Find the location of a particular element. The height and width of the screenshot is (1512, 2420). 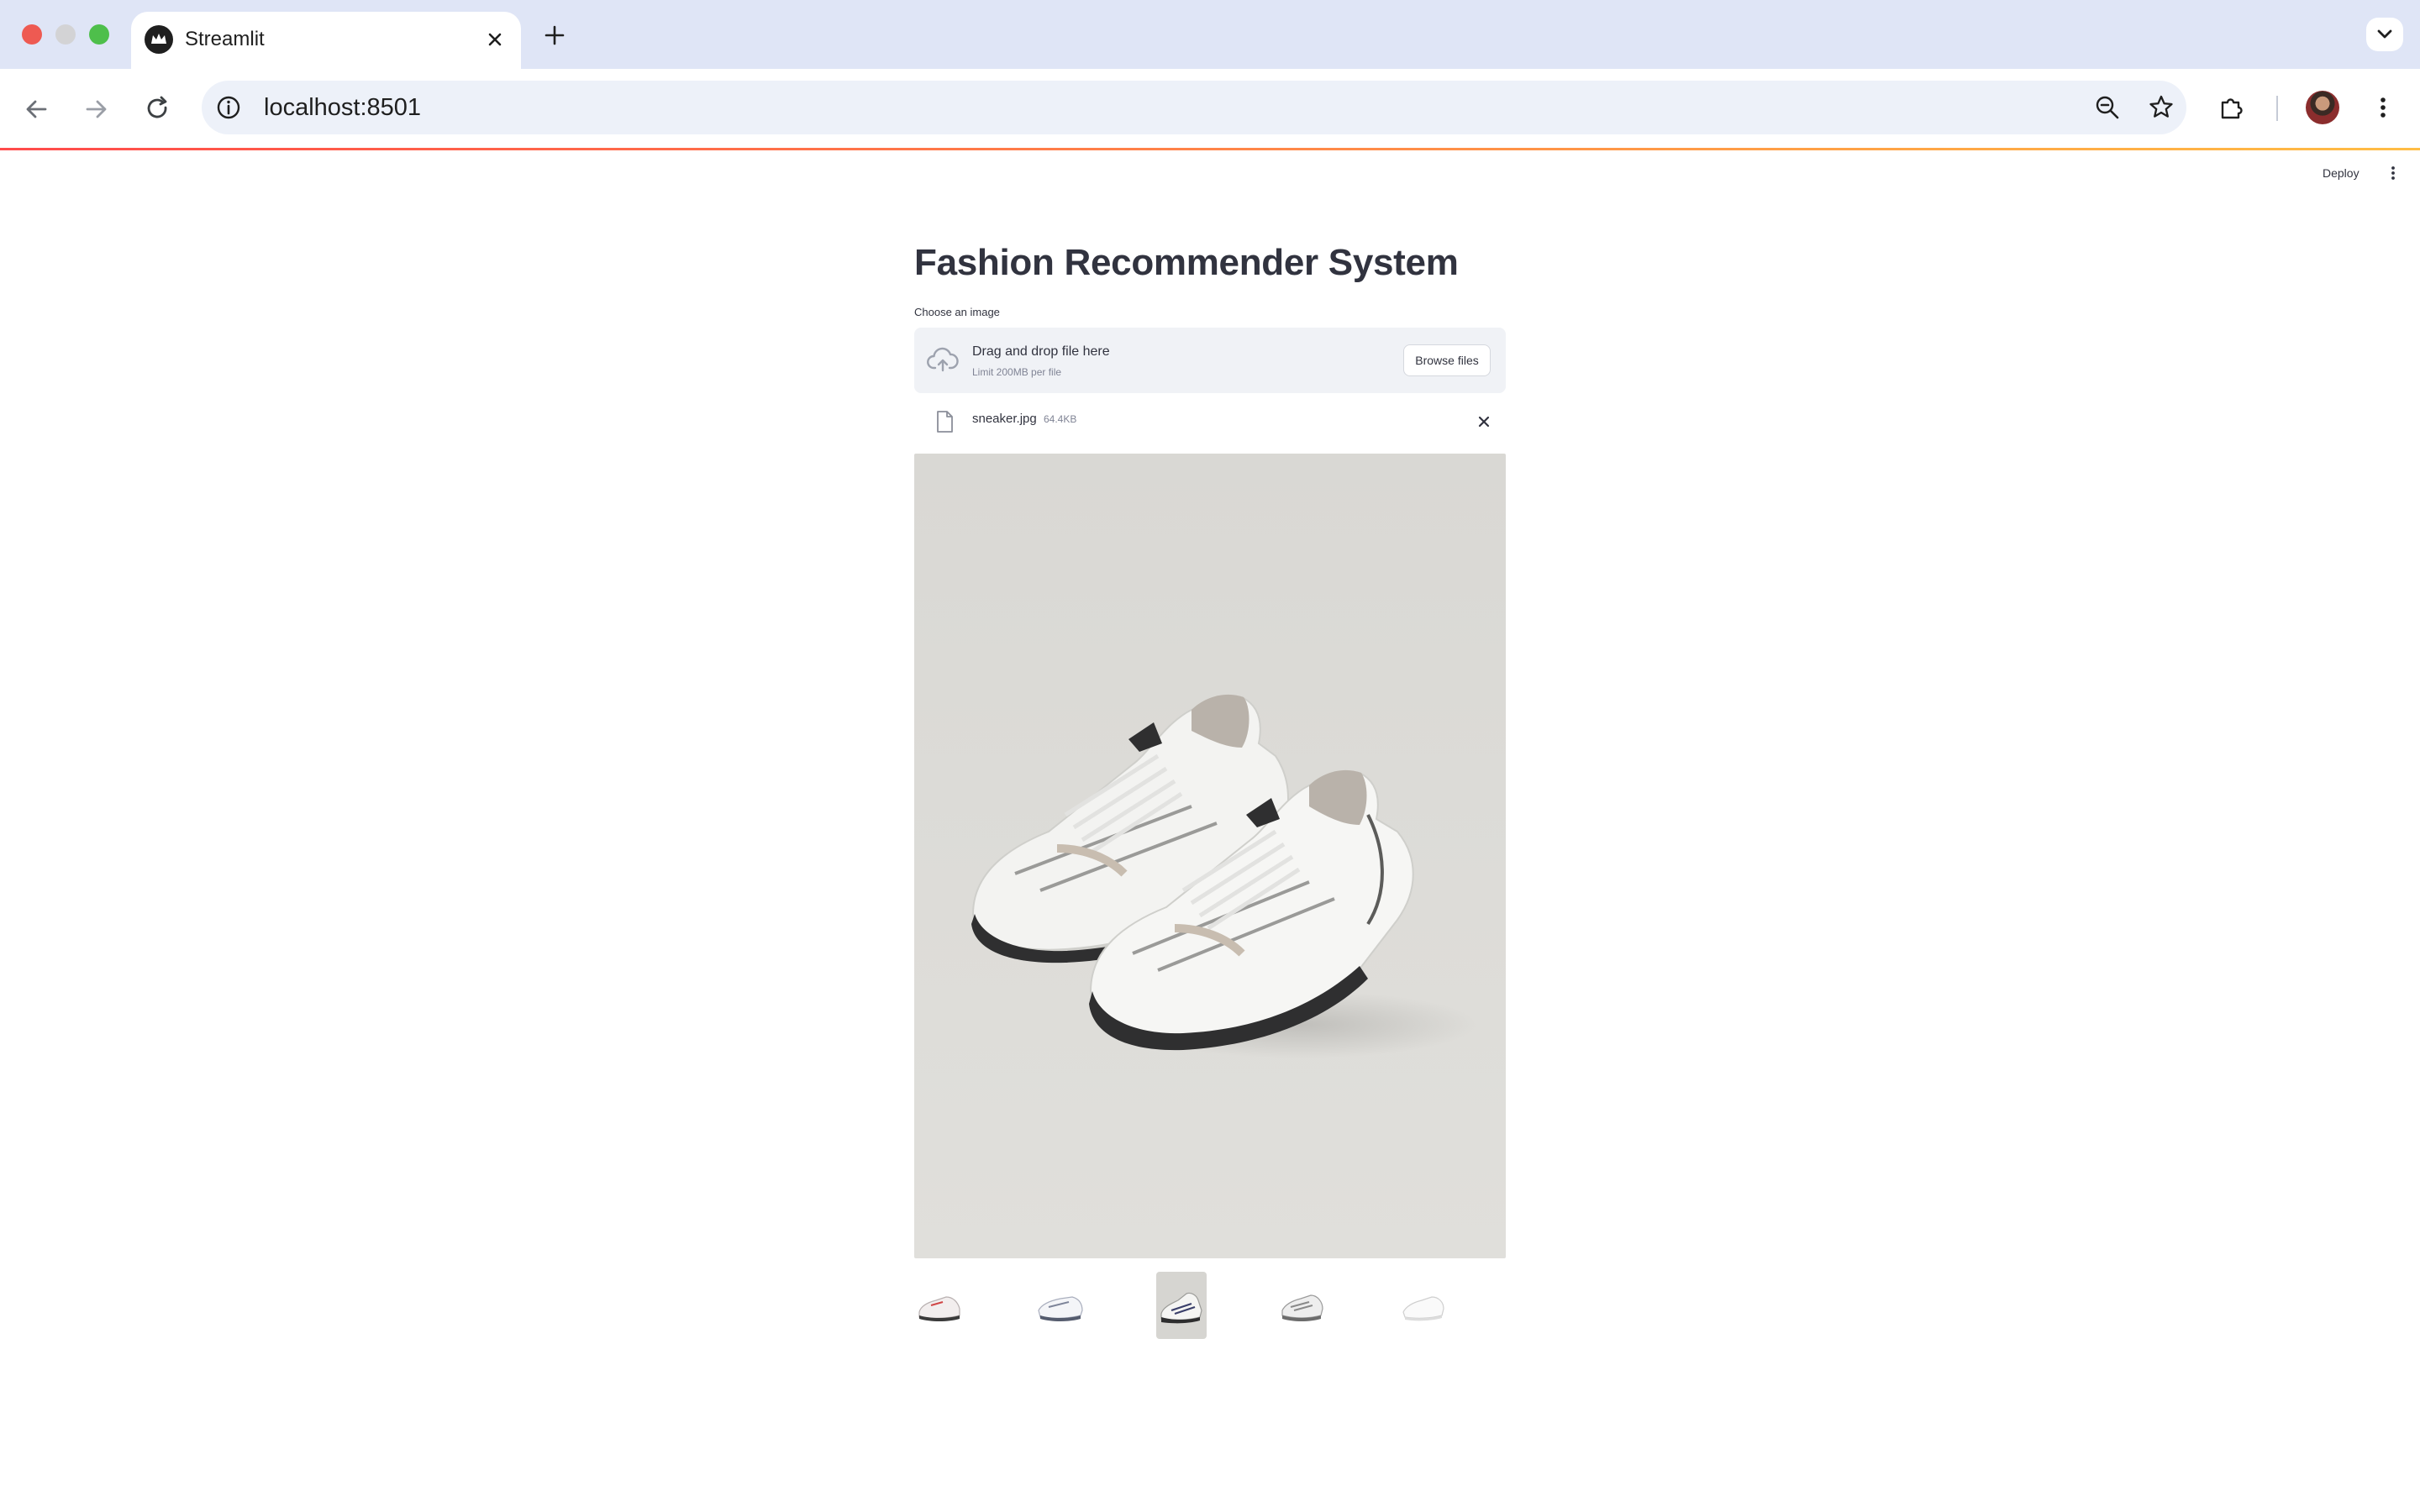

tab-title: Streamlit is located at coordinates (225, 39).